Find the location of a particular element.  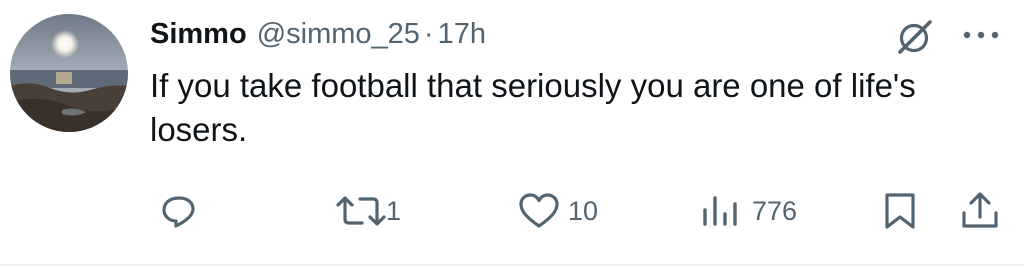

grok-icon is located at coordinates (915, 37).